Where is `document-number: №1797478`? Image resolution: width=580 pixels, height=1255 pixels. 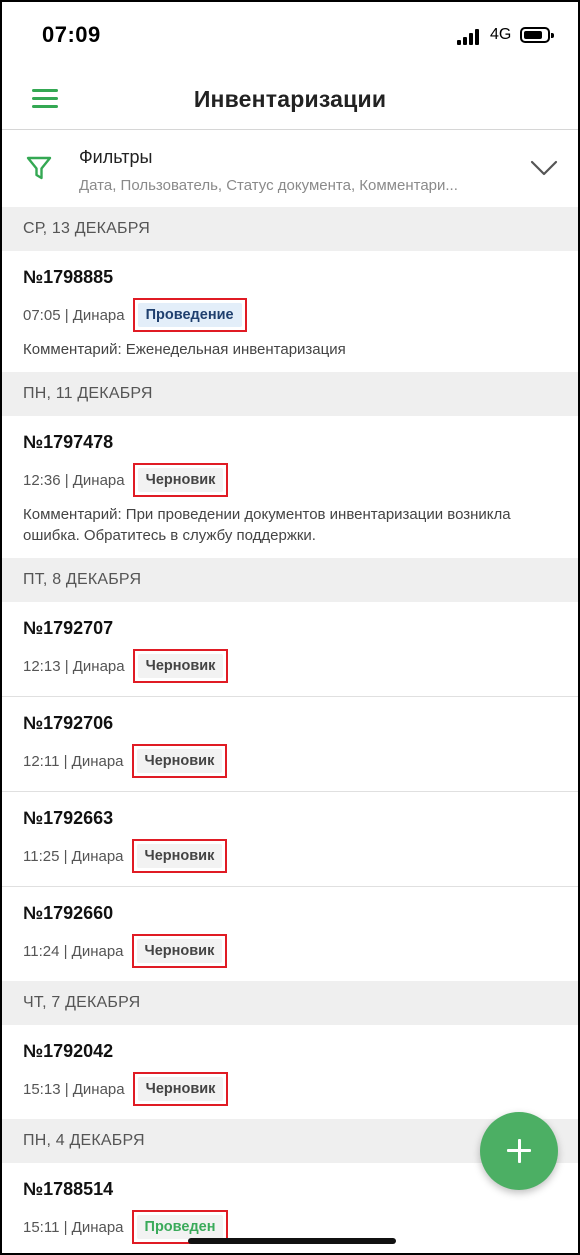 document-number: №1797478 is located at coordinates (68, 442).